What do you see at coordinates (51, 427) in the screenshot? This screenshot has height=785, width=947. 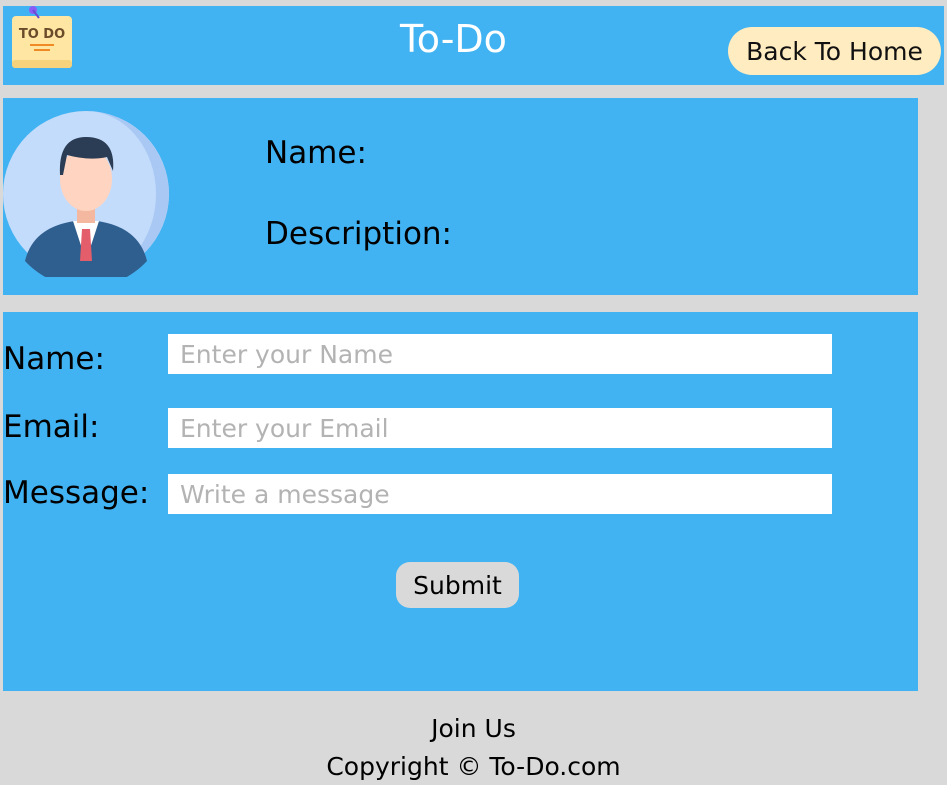 I see `email-label: Email:` at bounding box center [51, 427].